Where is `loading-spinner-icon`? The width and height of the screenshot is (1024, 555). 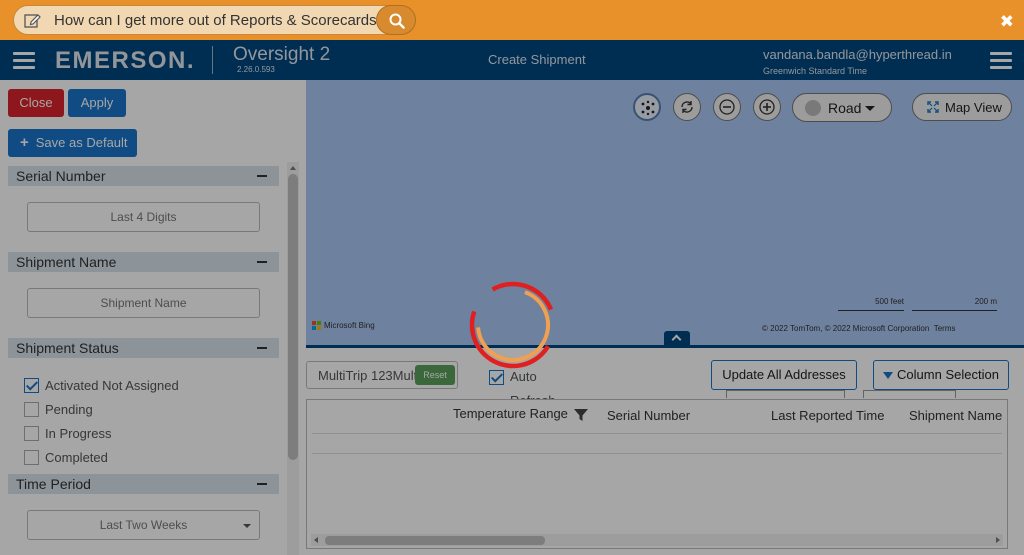
loading-spinner-icon is located at coordinates (513, 325).